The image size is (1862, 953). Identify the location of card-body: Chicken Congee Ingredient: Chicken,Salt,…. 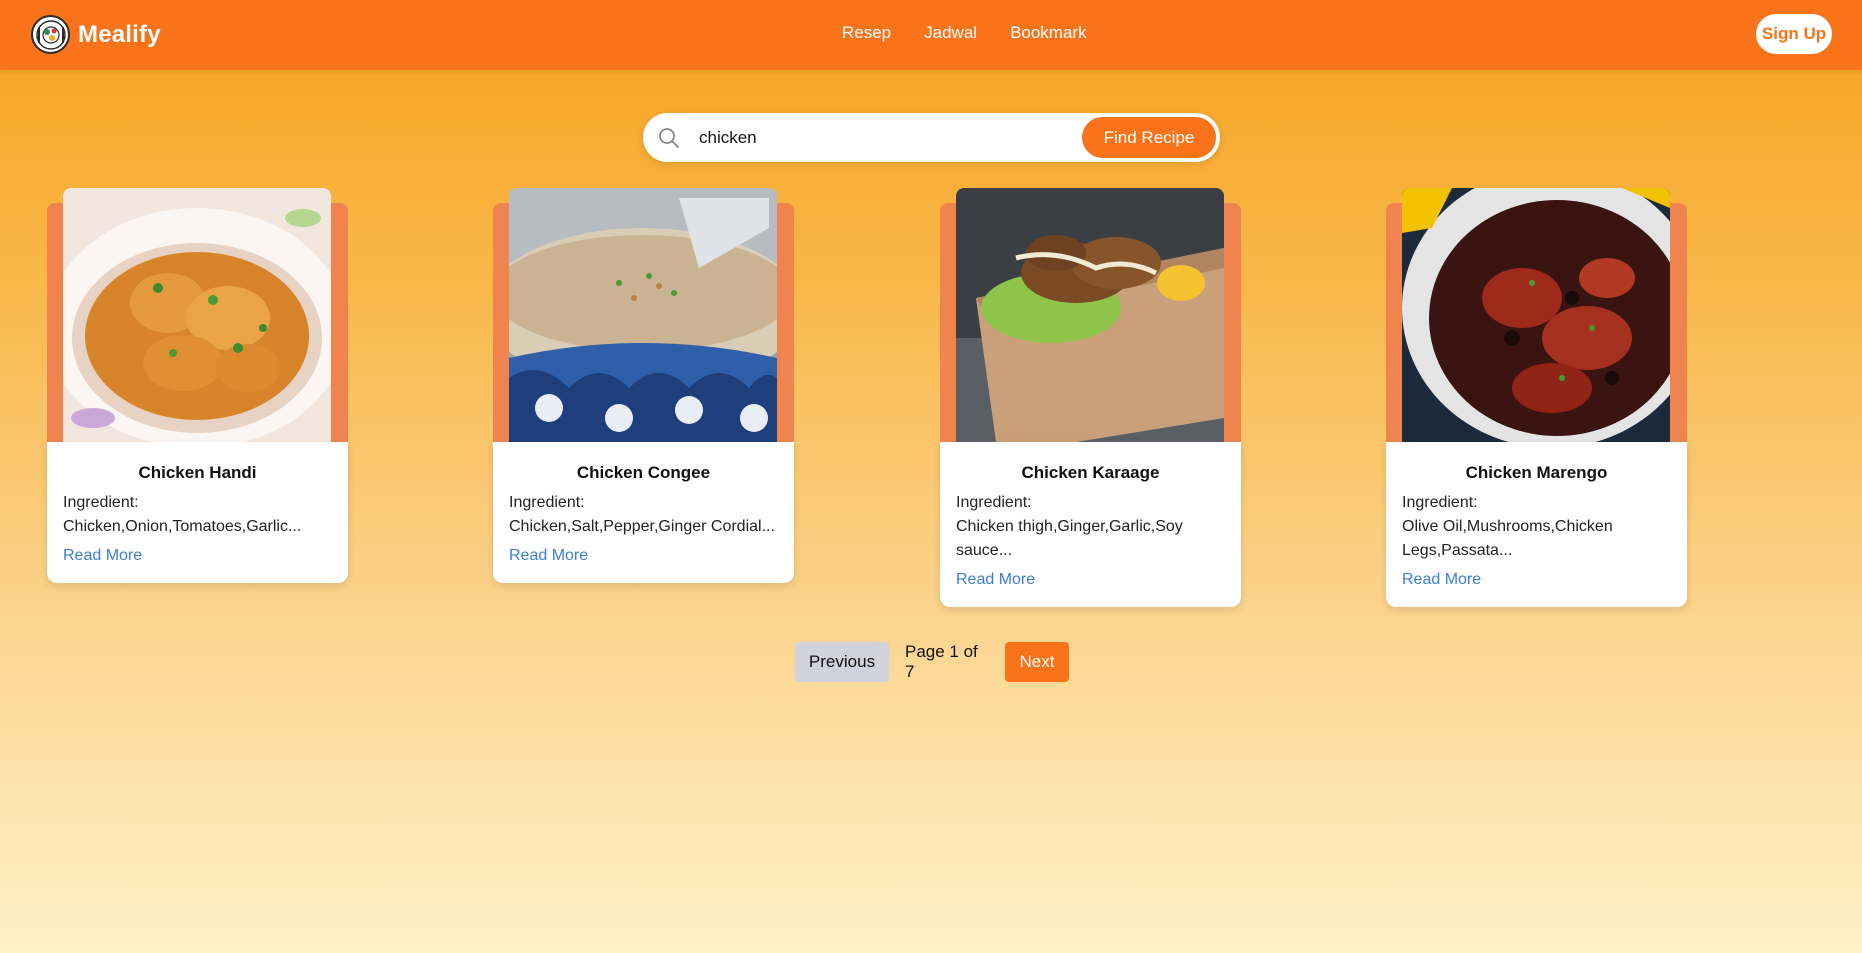
(643, 512).